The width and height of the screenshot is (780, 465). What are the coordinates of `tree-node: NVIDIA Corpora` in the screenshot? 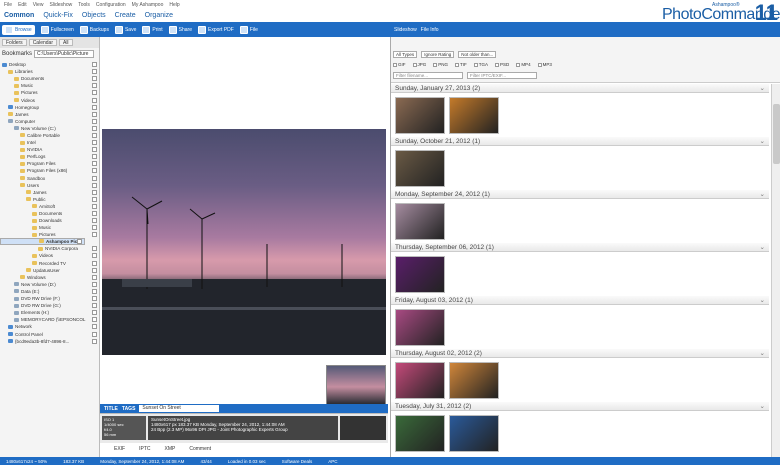 It's located at (49, 248).